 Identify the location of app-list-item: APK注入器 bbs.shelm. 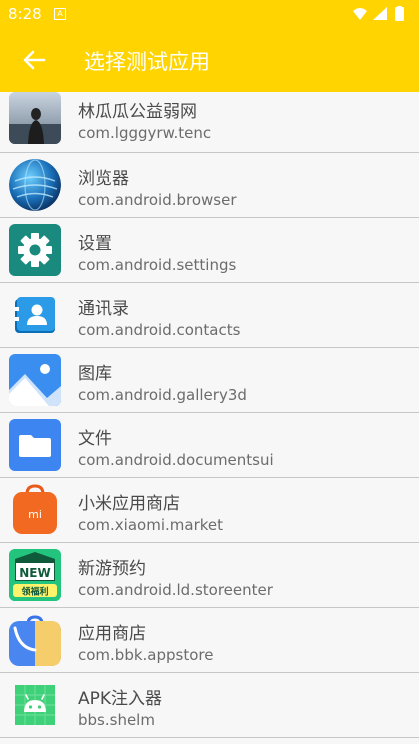
(209, 705).